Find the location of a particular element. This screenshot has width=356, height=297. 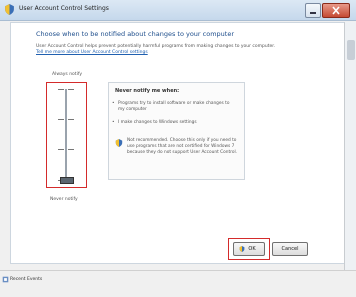

ok-label: OK is located at coordinates (252, 249).